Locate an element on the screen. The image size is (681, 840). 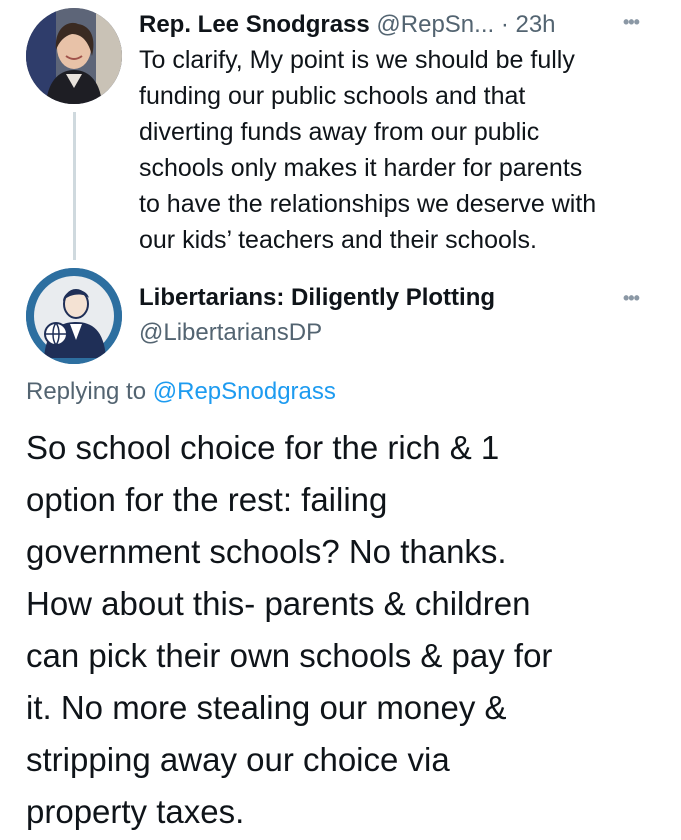
avatar-rep-lee-snodgrass is located at coordinates (74, 56).